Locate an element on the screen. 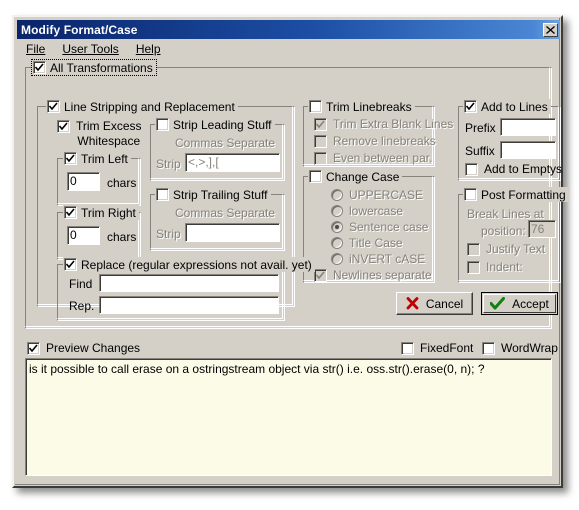 The width and height of the screenshot is (579, 510). line-stripping-checkbox-row: Line Stripping and Replacement is located at coordinates (142, 106).